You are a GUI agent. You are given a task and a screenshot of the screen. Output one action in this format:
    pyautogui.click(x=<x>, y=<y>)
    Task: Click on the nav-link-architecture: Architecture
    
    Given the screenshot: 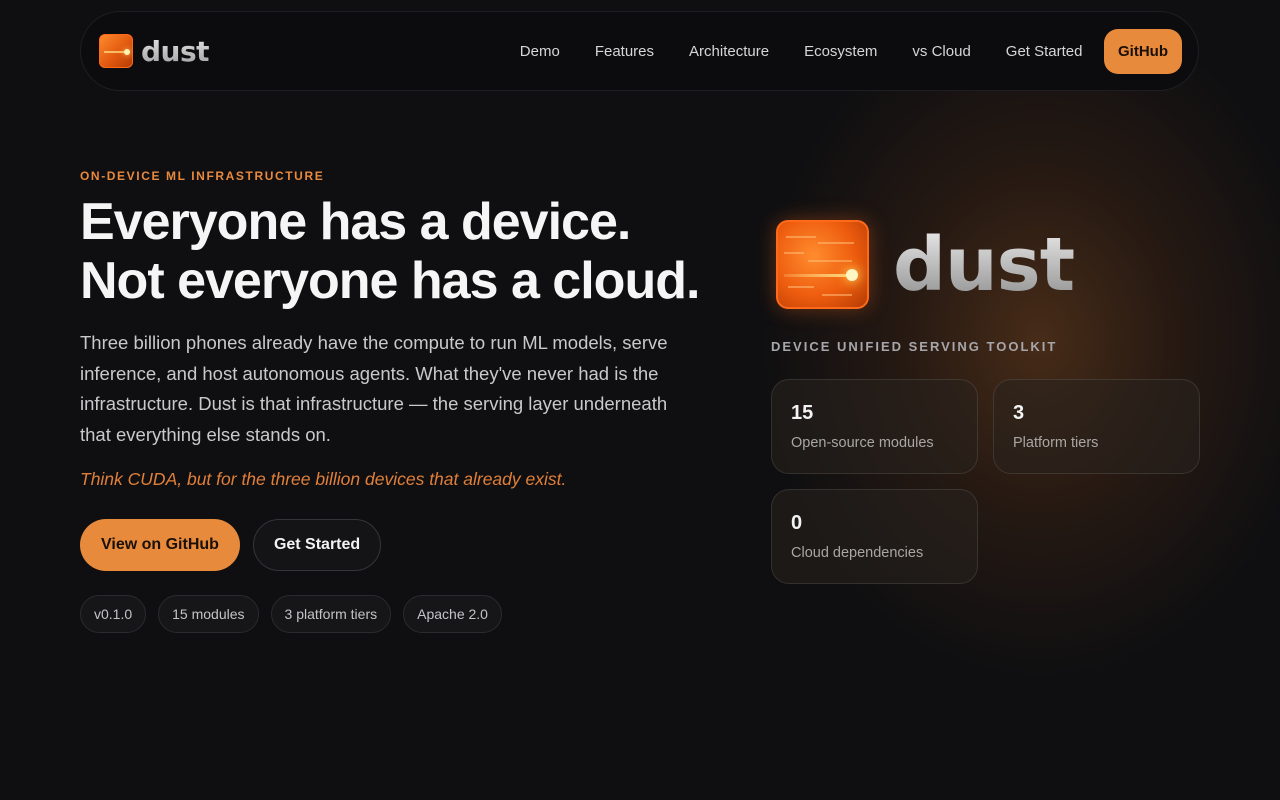 What is the action you would take?
    pyautogui.click(x=729, y=51)
    